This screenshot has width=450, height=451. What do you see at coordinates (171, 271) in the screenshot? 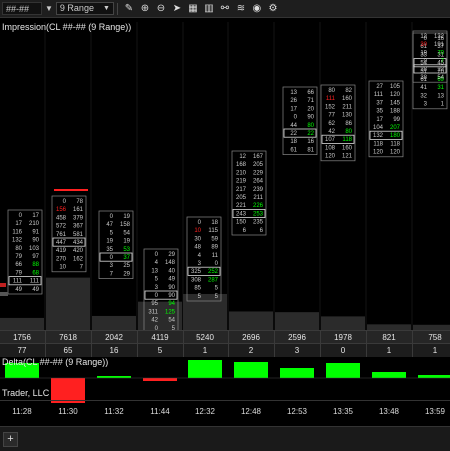
I see `ask-volume: 40` at bounding box center [171, 271].